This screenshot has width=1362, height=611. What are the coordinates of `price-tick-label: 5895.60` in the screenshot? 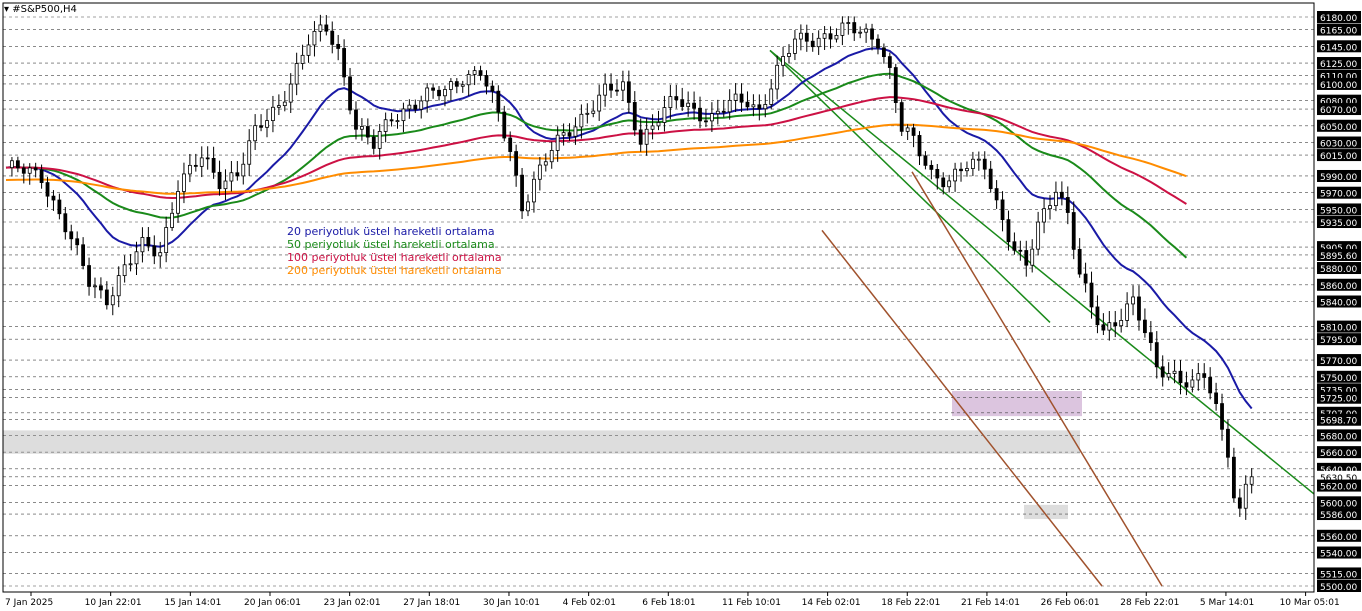 It's located at (1338, 257).